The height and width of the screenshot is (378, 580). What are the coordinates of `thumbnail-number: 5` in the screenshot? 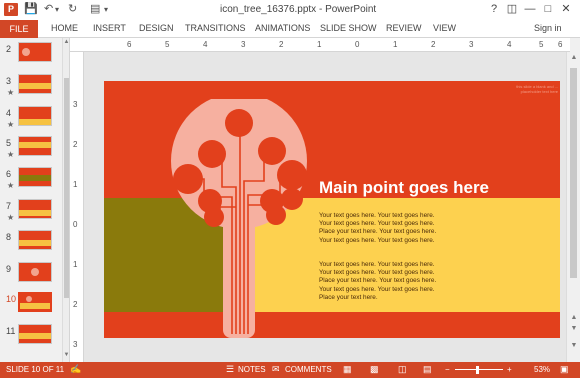 It's located at (9, 143).